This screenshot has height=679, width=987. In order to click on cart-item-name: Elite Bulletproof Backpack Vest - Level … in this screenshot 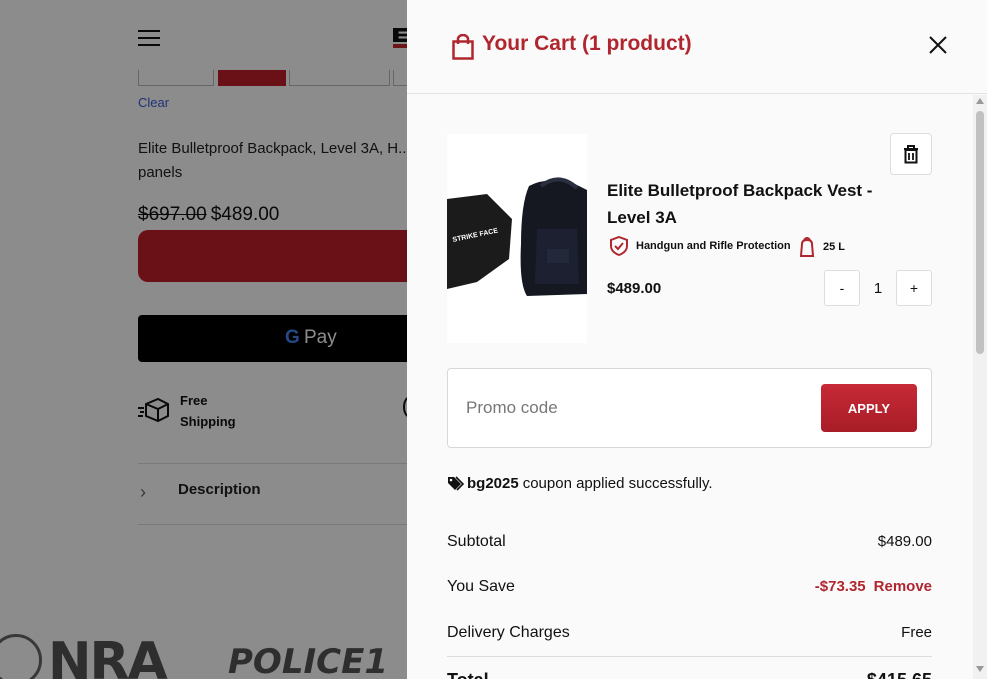, I will do `click(757, 204)`.